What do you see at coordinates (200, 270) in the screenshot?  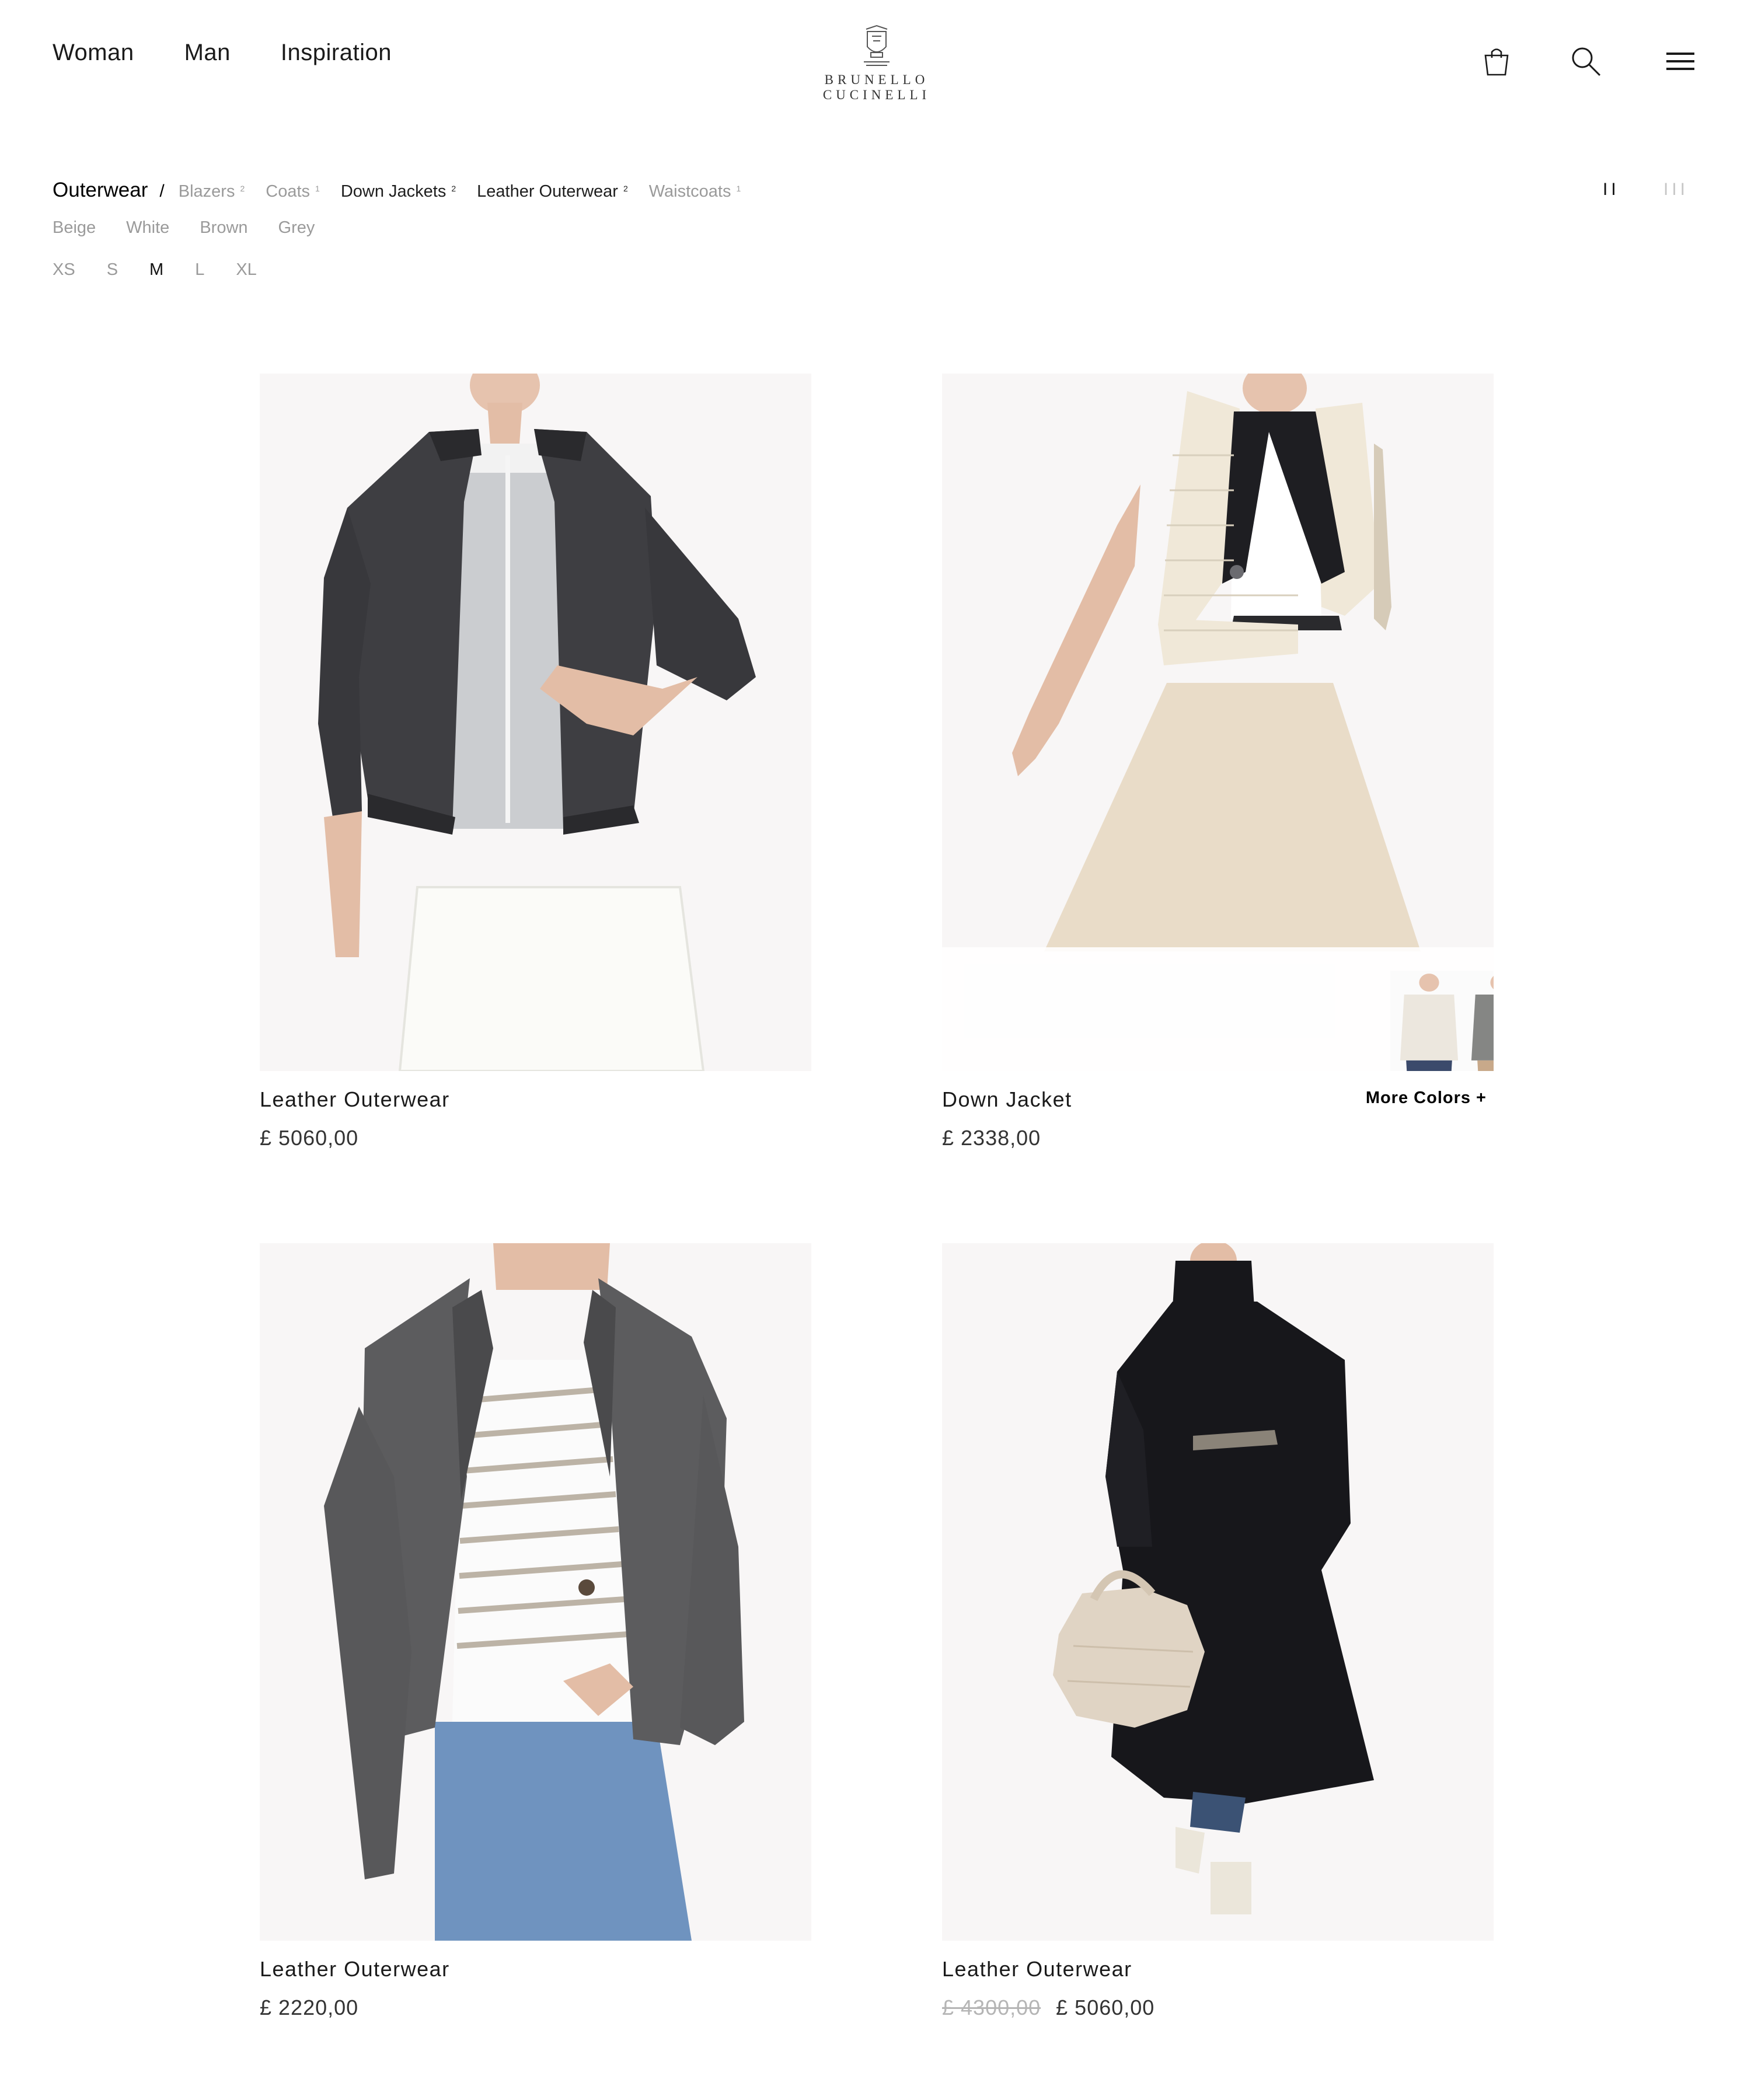 I see `size-filter-l: L` at bounding box center [200, 270].